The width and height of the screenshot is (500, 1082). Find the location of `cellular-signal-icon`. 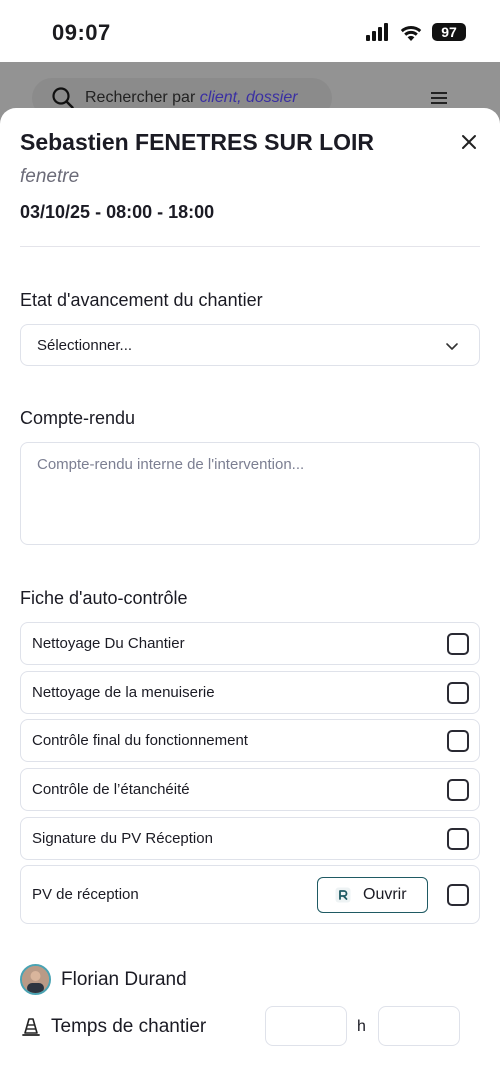

cellular-signal-icon is located at coordinates (377, 32).